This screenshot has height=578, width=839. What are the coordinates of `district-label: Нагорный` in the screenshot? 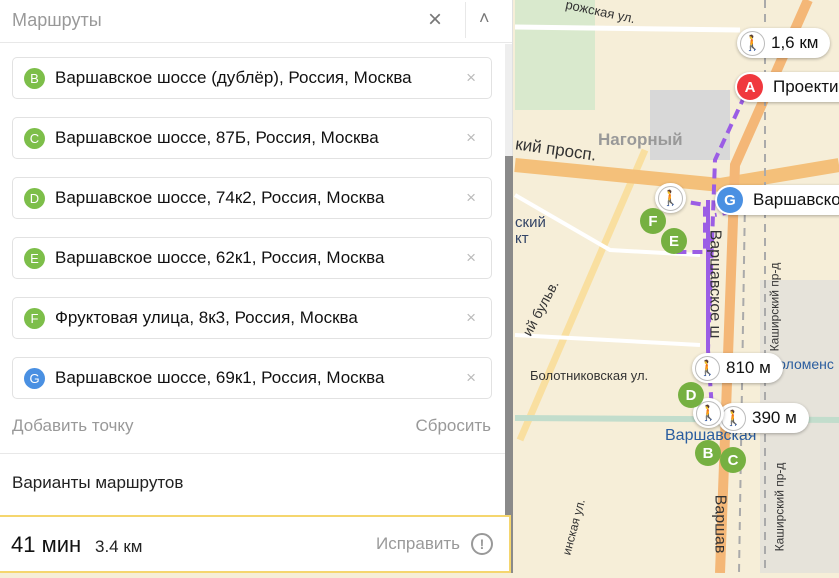 It's located at (640, 139).